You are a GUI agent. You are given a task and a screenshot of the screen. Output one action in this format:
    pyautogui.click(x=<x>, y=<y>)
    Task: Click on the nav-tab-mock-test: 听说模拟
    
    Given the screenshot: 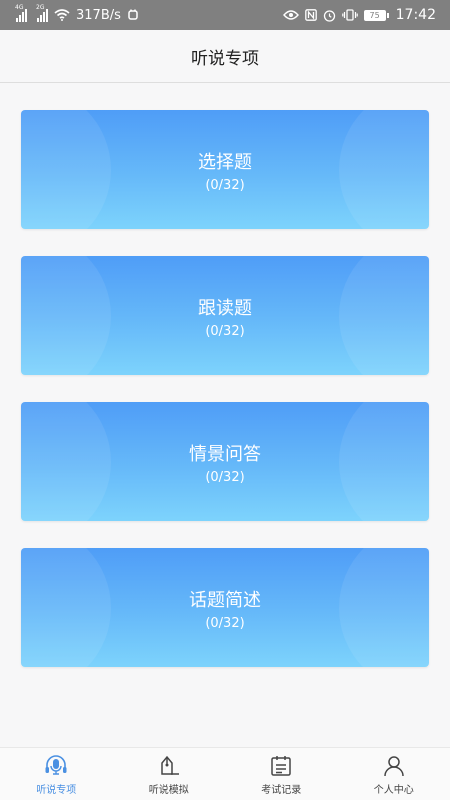 What is the action you would take?
    pyautogui.click(x=169, y=774)
    